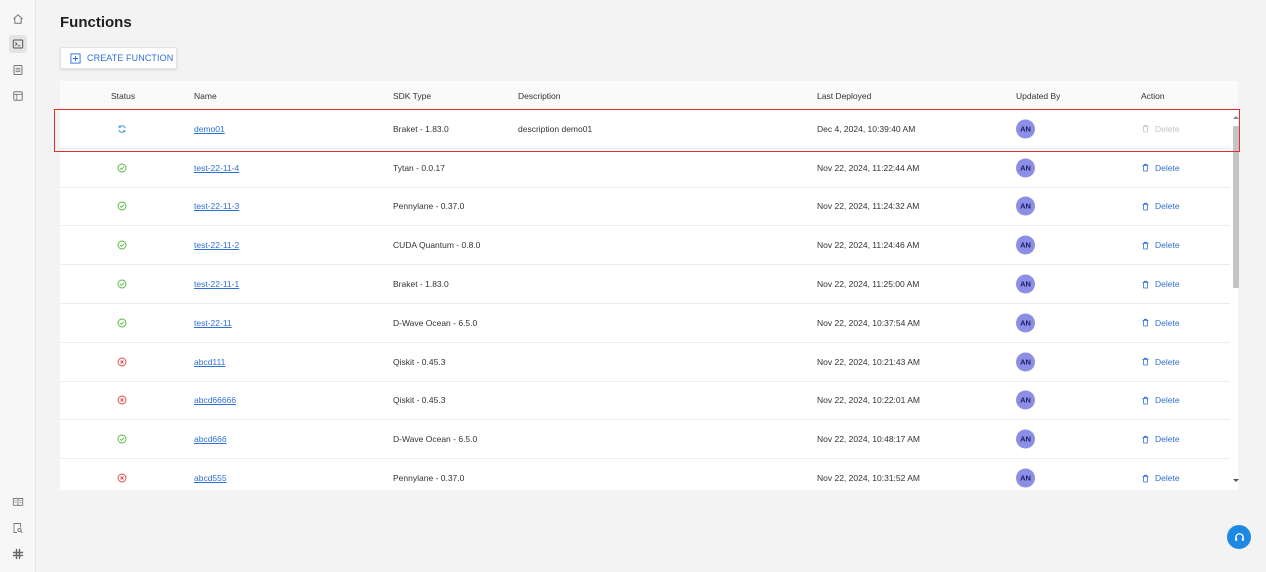 The image size is (1266, 572). What do you see at coordinates (209, 362) in the screenshot?
I see `function-name-link: abcd111` at bounding box center [209, 362].